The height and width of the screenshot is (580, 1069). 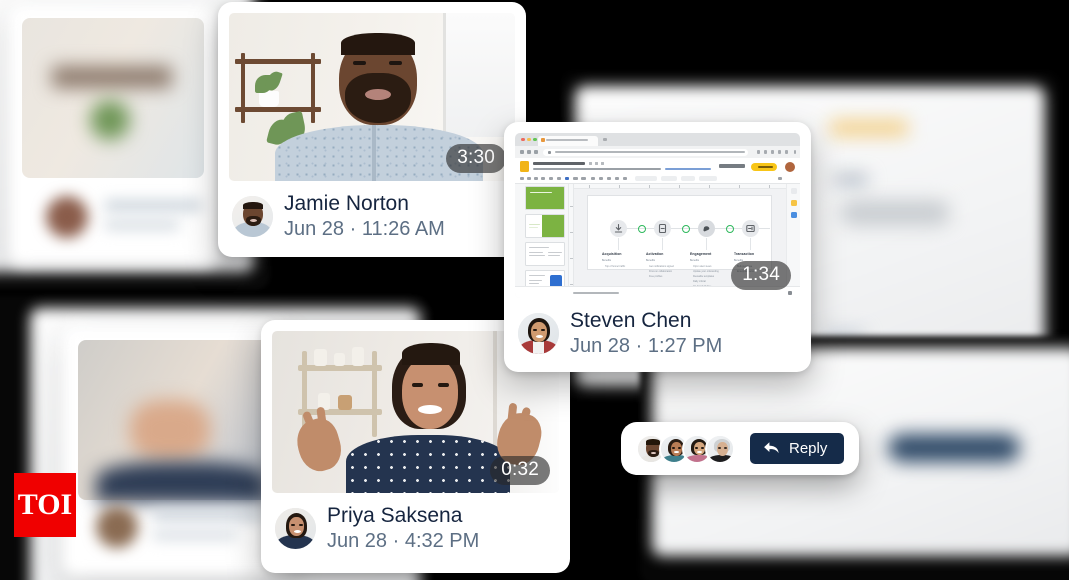 I want to click on back-icon, so click(x=522, y=152).